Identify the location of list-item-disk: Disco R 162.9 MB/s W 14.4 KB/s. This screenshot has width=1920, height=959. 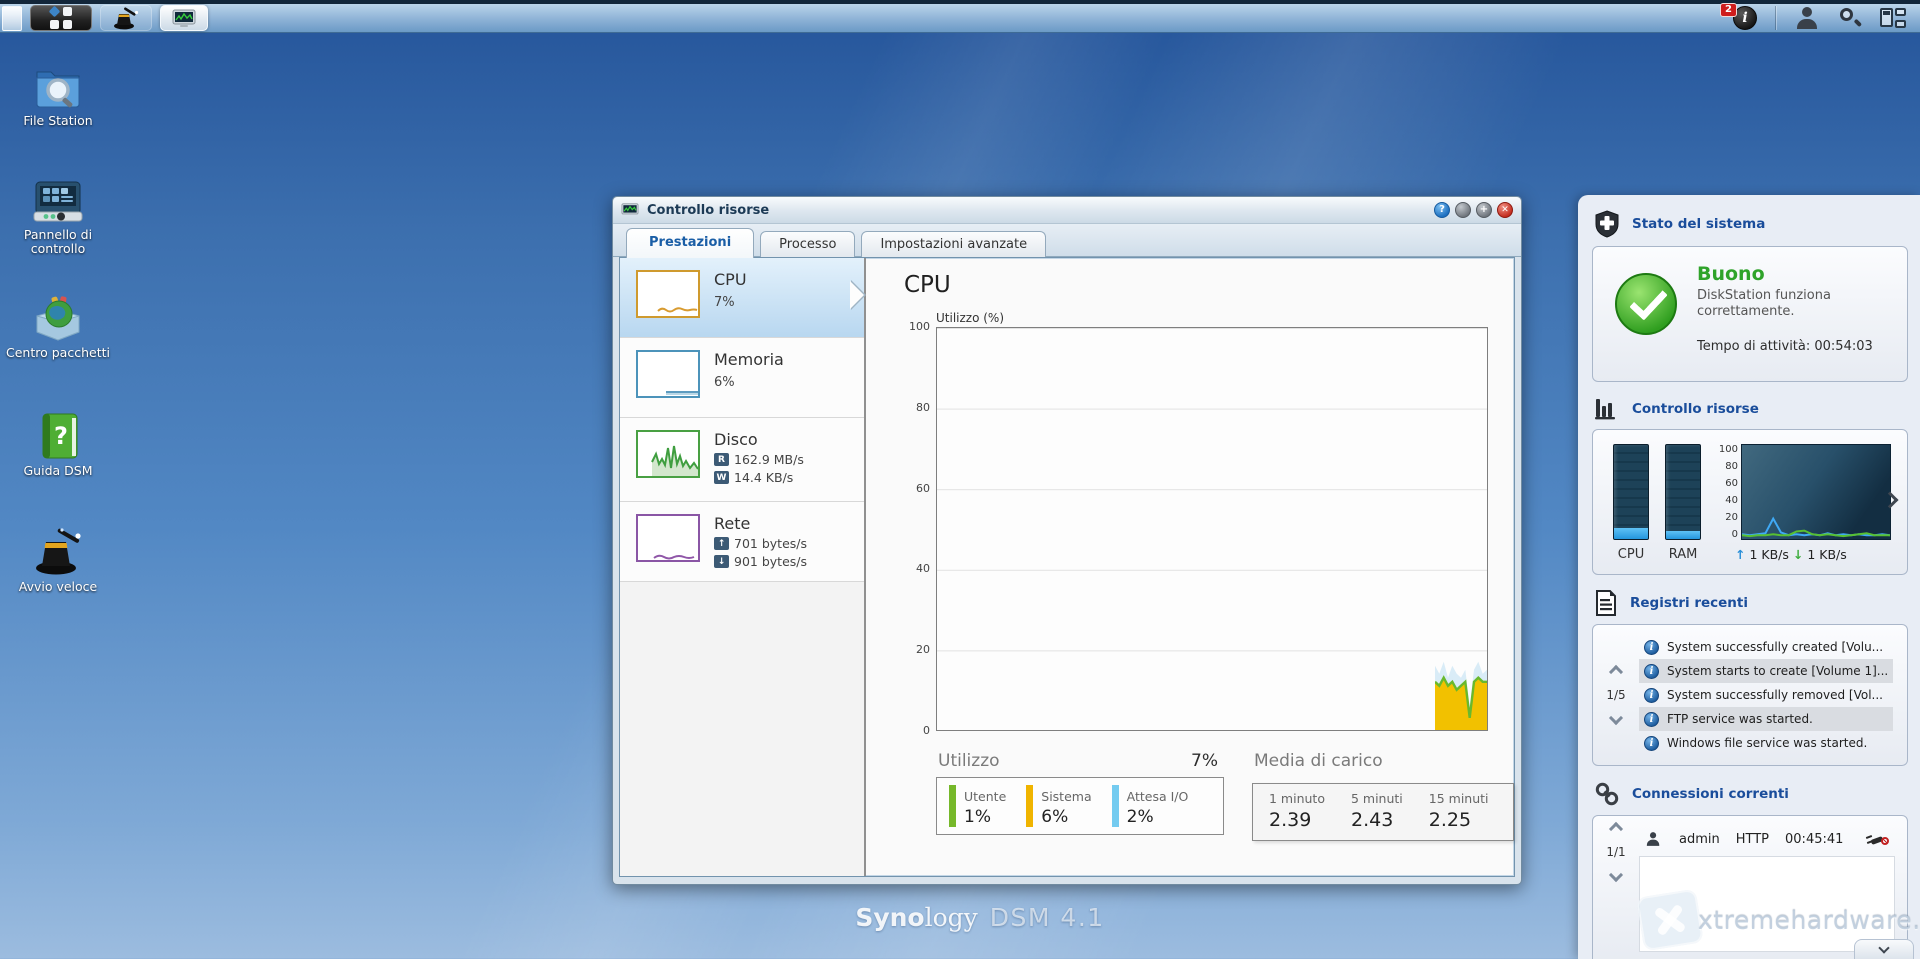
(742, 460).